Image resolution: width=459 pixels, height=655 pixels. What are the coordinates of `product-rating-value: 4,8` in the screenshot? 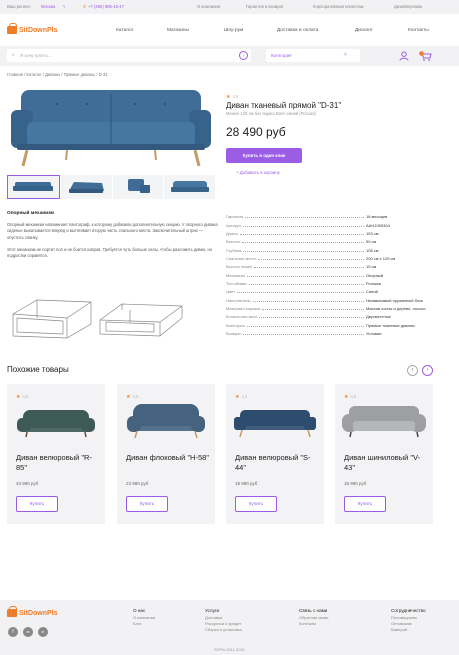 It's located at (235, 96).